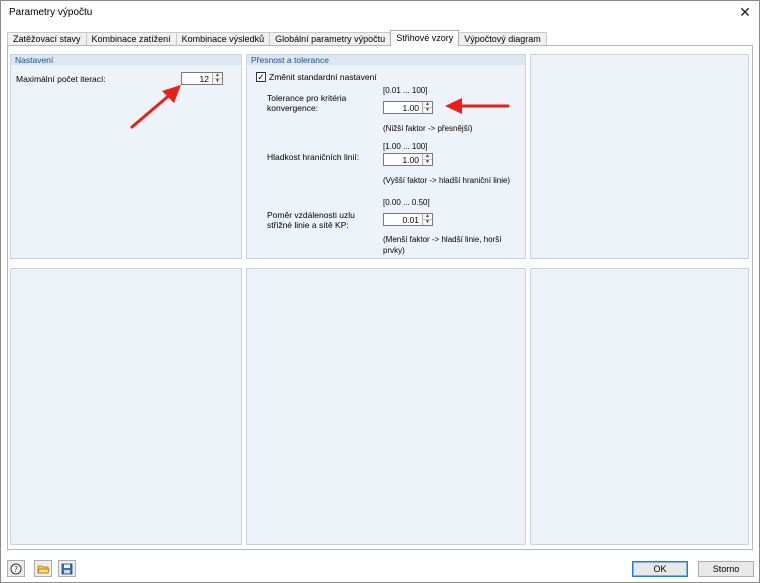  Describe the element at coordinates (131, 39) in the screenshot. I see `tab-kombinace-zatizeni: Kombinace zatížení` at that location.